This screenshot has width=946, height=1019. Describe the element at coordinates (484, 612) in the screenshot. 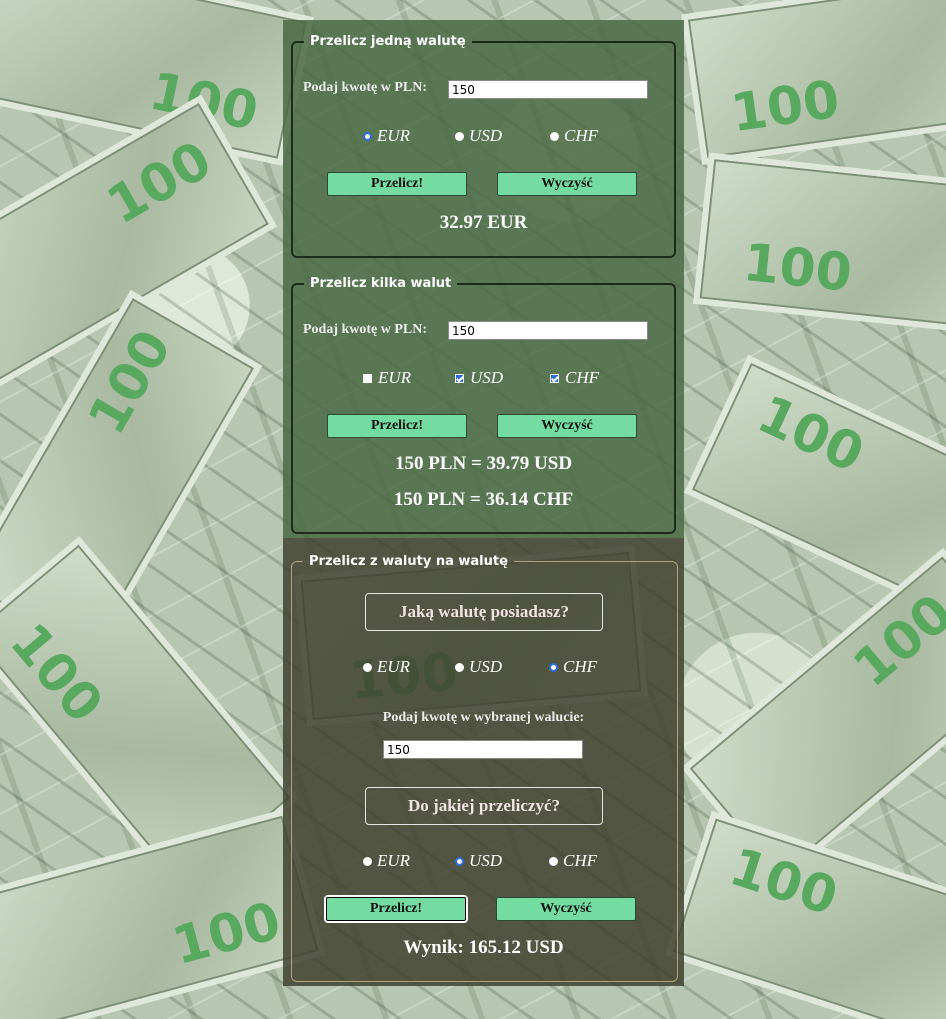

I see `from-currency-heading: Jaką walutę posiadasz?` at that location.